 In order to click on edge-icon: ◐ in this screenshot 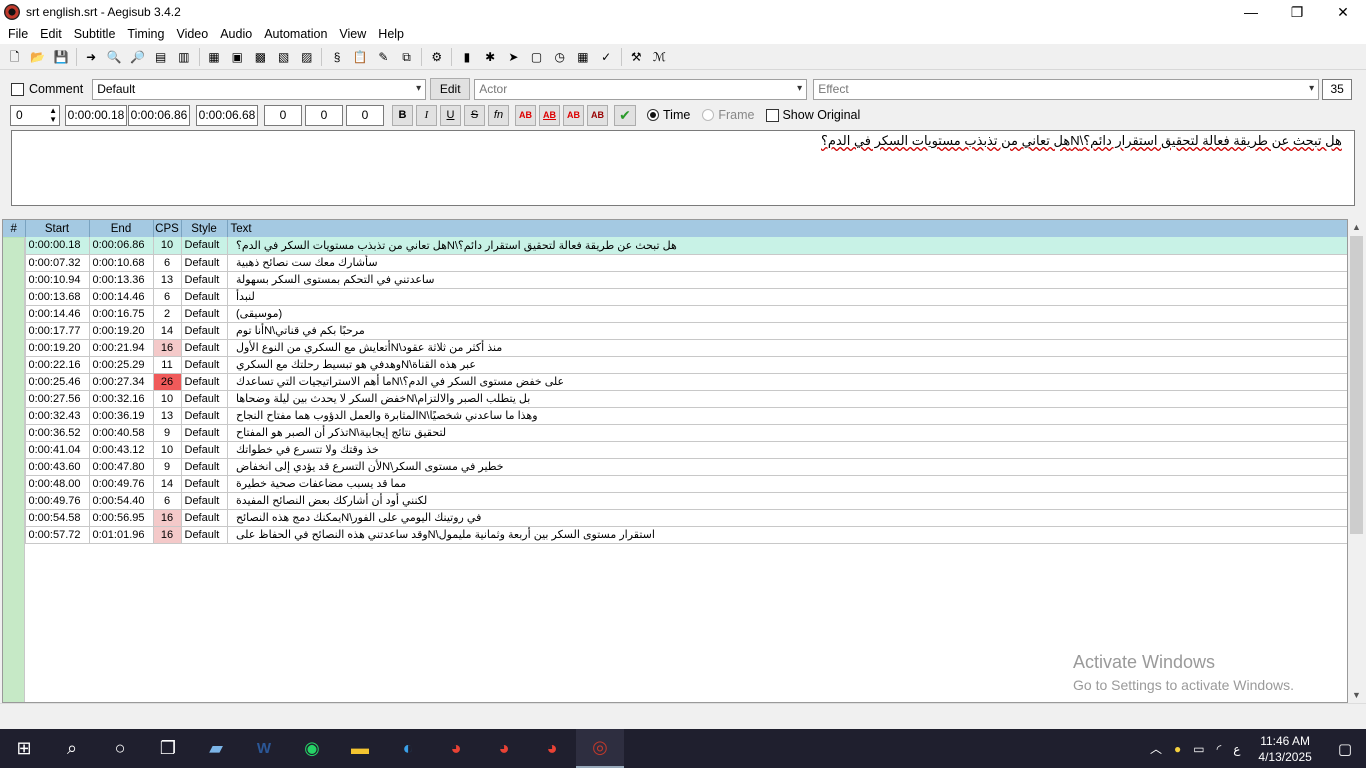, I will do `click(408, 748)`.